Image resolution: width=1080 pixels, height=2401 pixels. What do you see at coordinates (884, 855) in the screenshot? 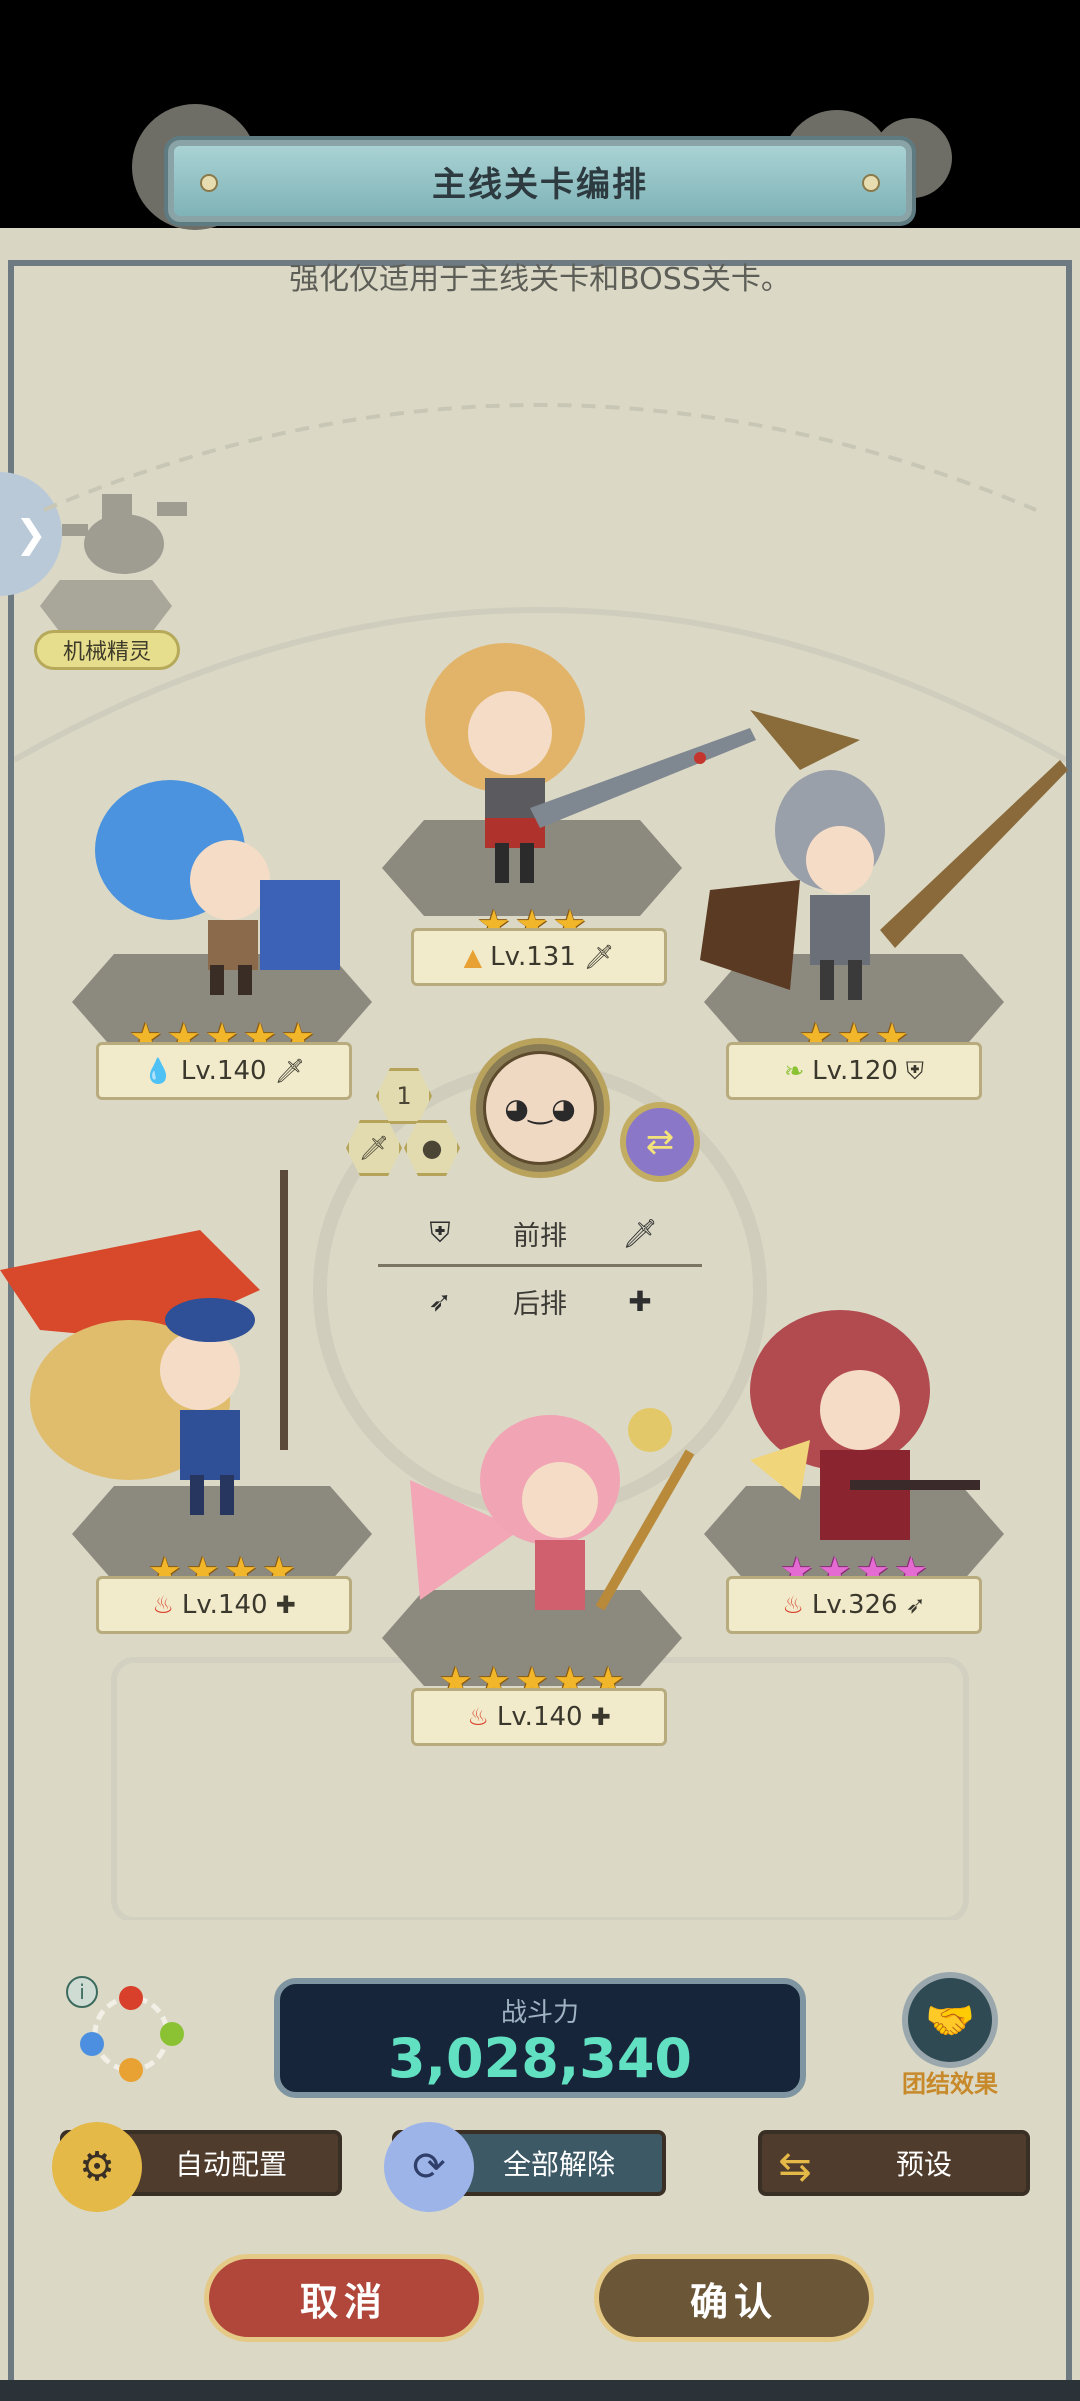
I see `hero-sprite-valkyrie-lancer` at bounding box center [884, 855].